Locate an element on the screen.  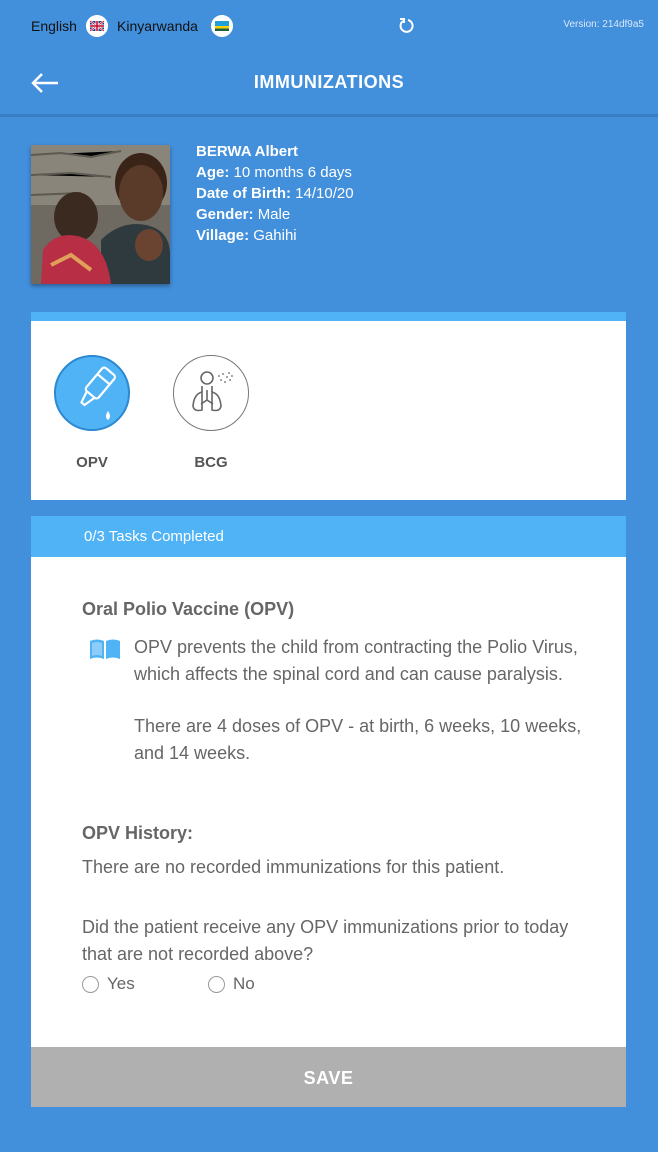
vaccine-bcg-button is located at coordinates (211, 393).